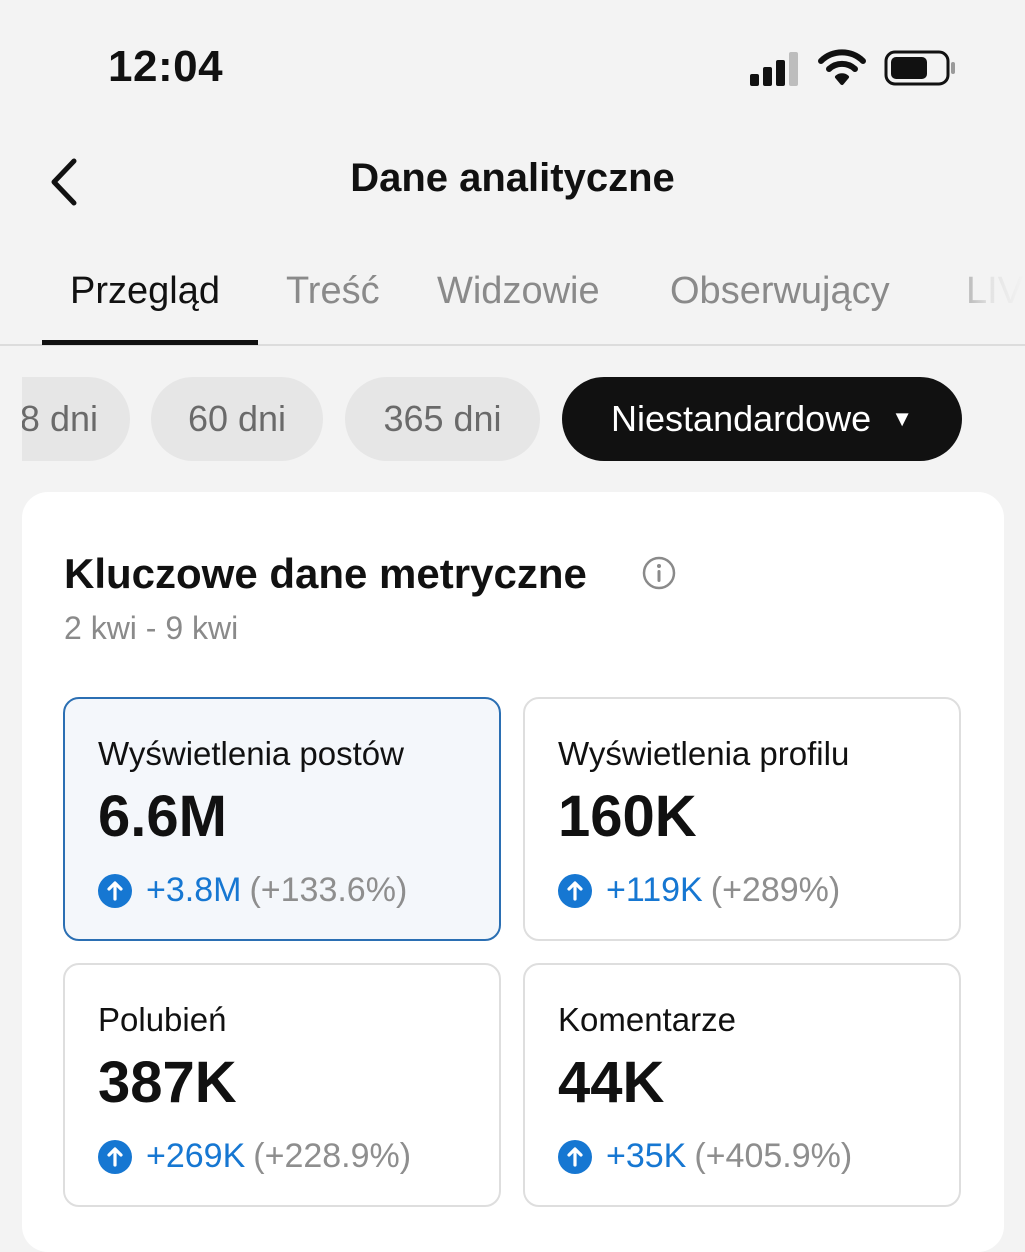 Image resolution: width=1025 pixels, height=1252 pixels. Describe the element at coordinates (919, 68) in the screenshot. I see `battery-icon` at that location.